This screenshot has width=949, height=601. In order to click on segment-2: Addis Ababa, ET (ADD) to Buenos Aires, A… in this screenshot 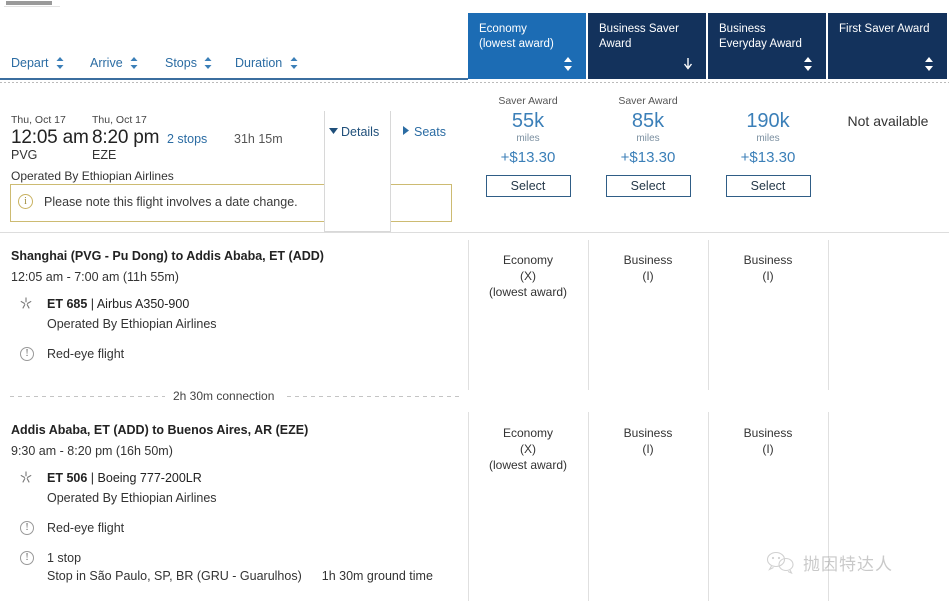, I will do `click(236, 503)`.